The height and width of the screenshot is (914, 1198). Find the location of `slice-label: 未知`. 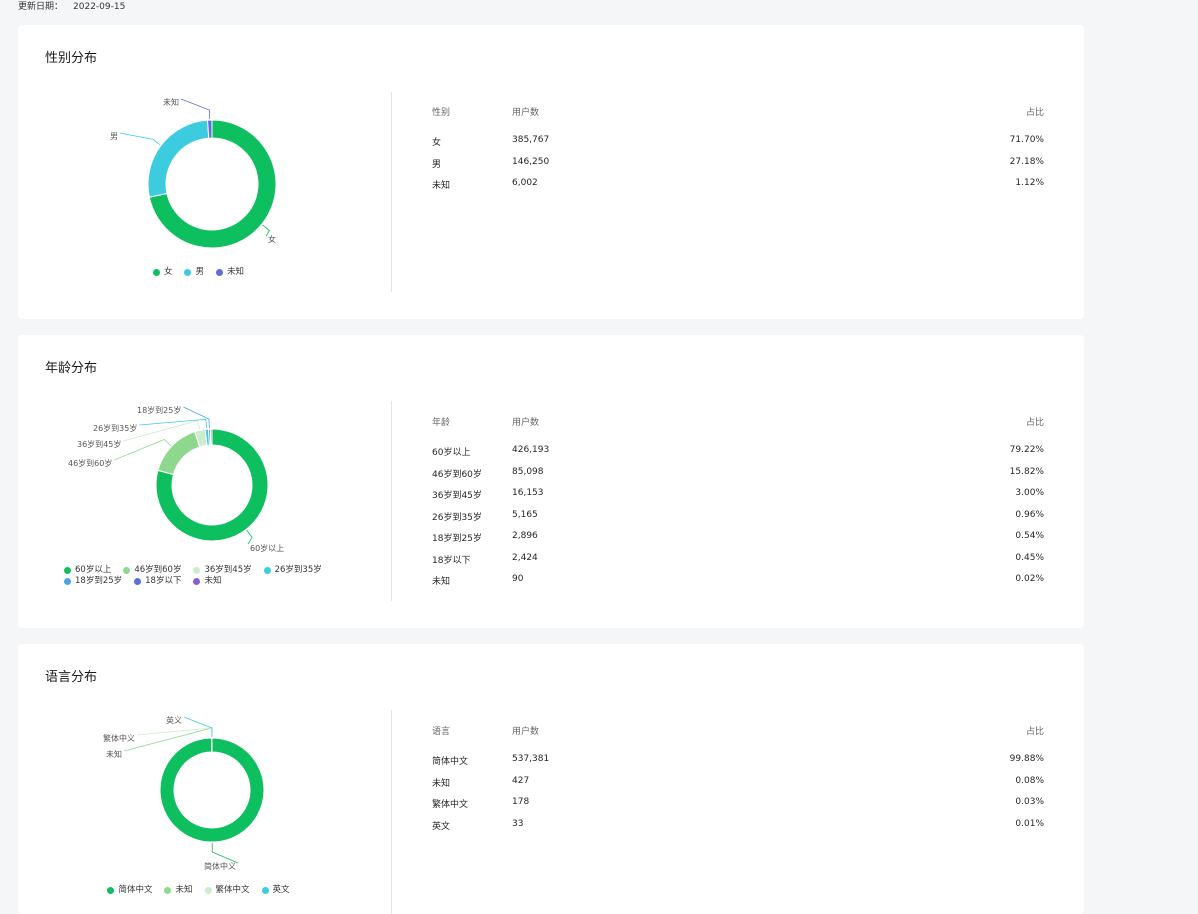

slice-label: 未知 is located at coordinates (171, 102).